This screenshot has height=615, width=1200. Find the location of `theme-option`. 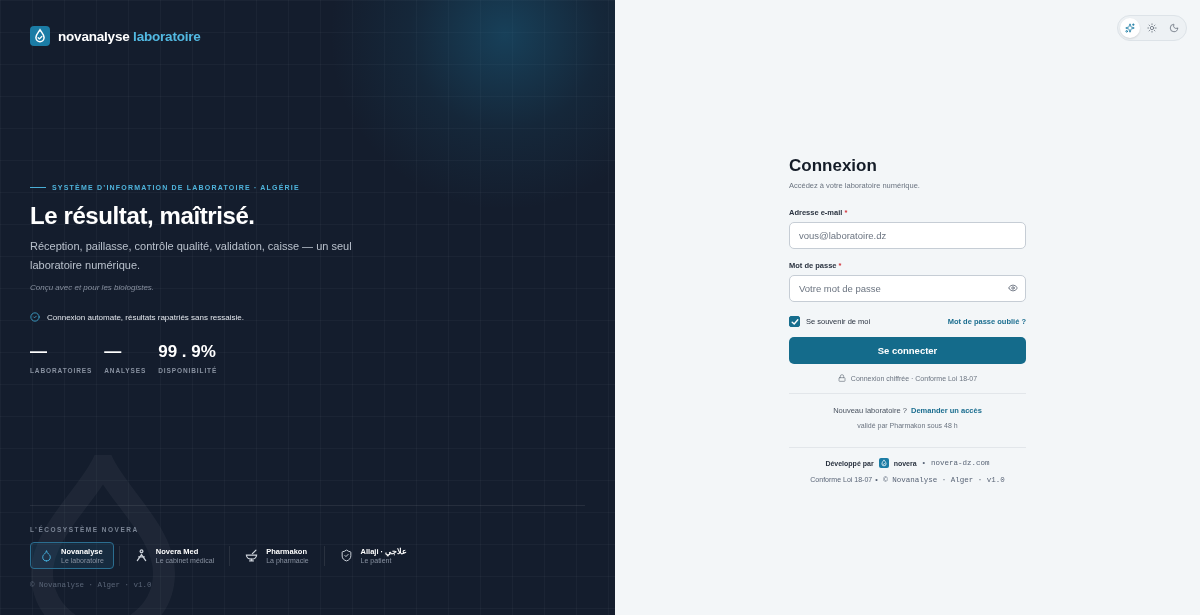

theme-option is located at coordinates (1130, 28).